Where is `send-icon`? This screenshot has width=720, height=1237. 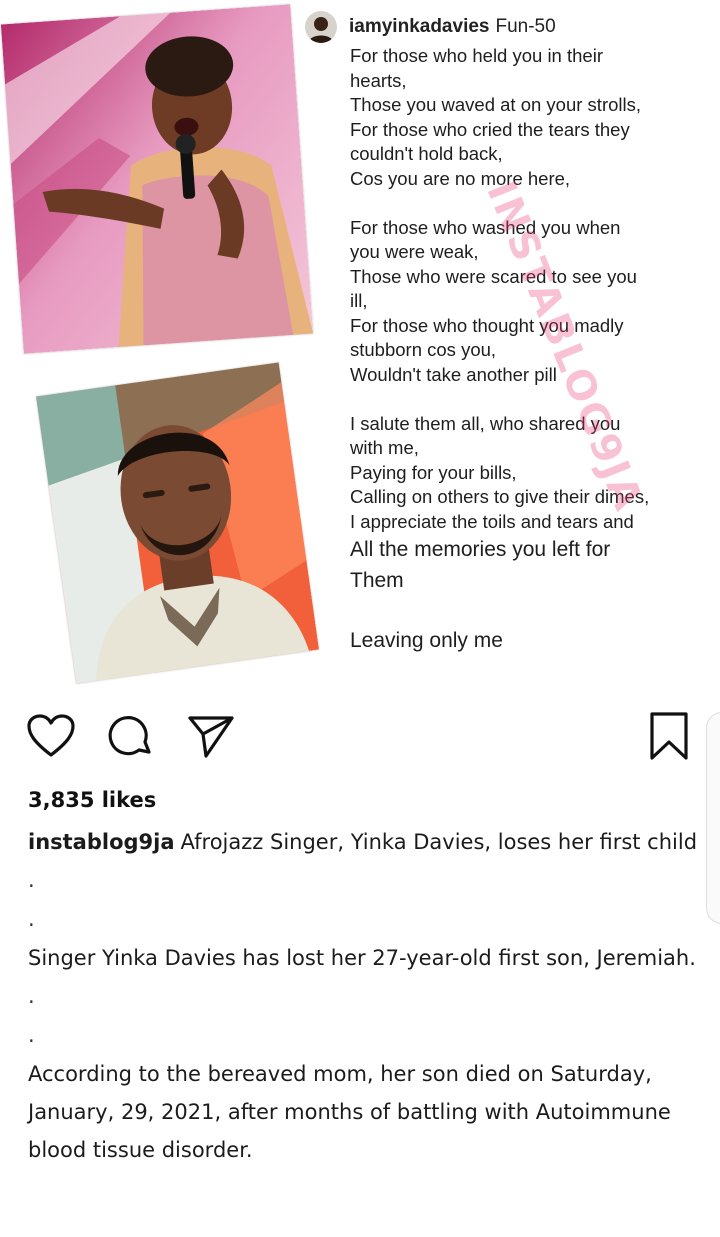 send-icon is located at coordinates (211, 736).